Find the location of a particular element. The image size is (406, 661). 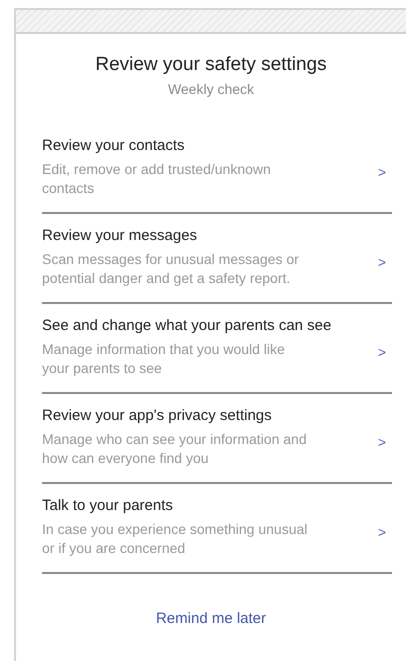

item-description: Edit, remove or add trusted/unknown contacts is located at coordinates (157, 179).